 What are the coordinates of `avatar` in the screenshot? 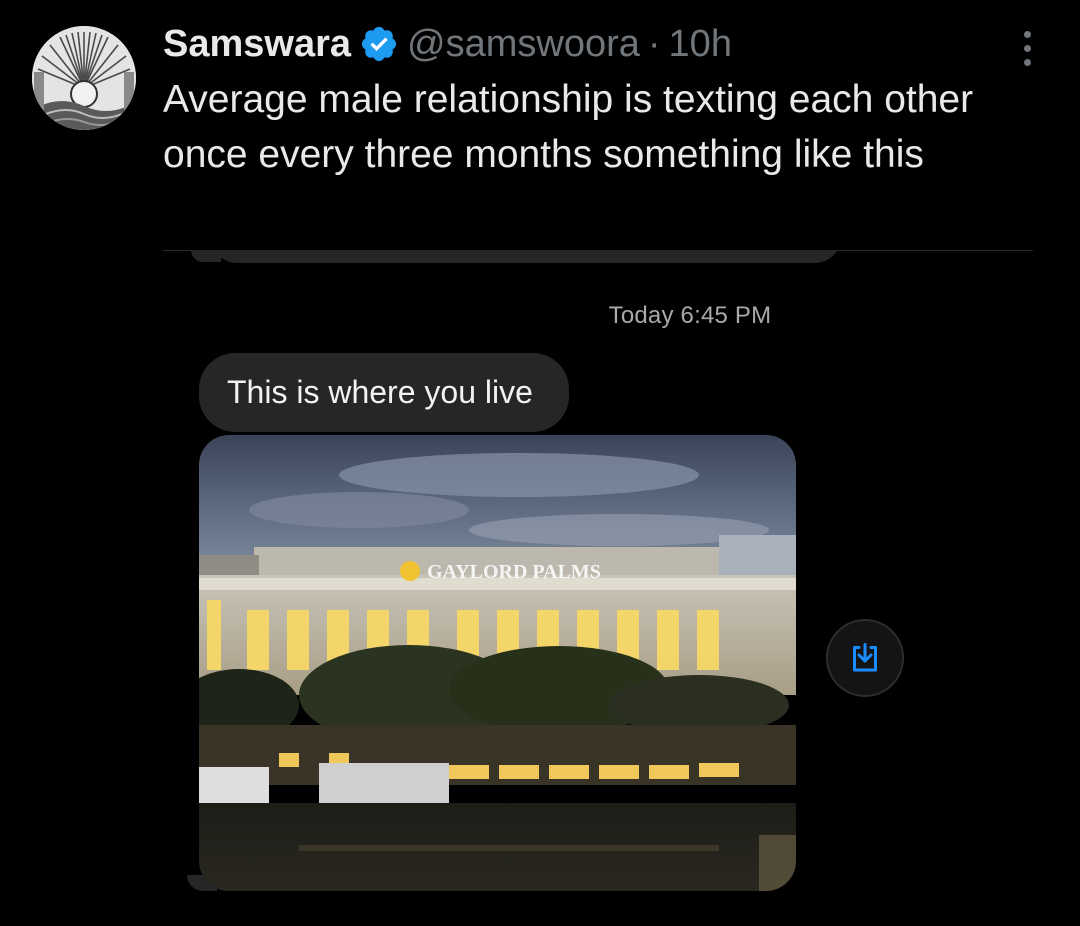 It's located at (84, 78).